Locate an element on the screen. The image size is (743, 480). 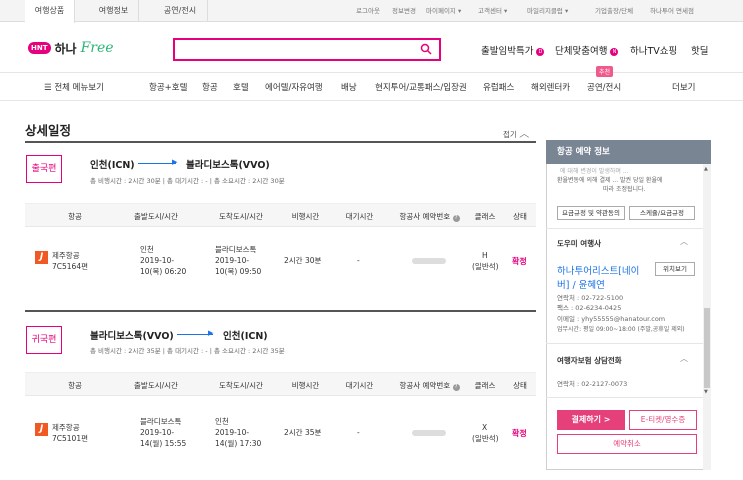
return-flight-no: 7C5101편 is located at coordinates (70, 438).